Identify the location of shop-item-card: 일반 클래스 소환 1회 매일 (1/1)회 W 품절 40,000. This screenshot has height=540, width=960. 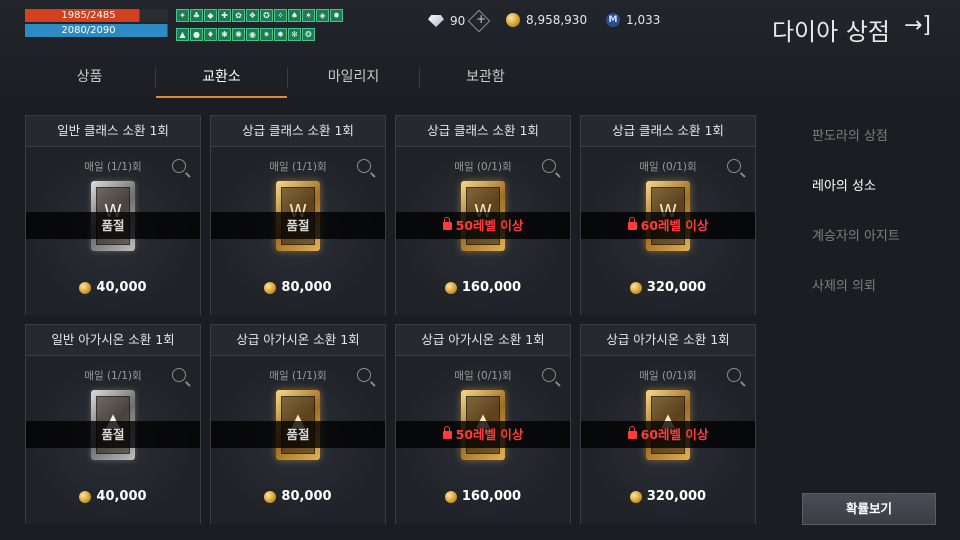
(113, 215).